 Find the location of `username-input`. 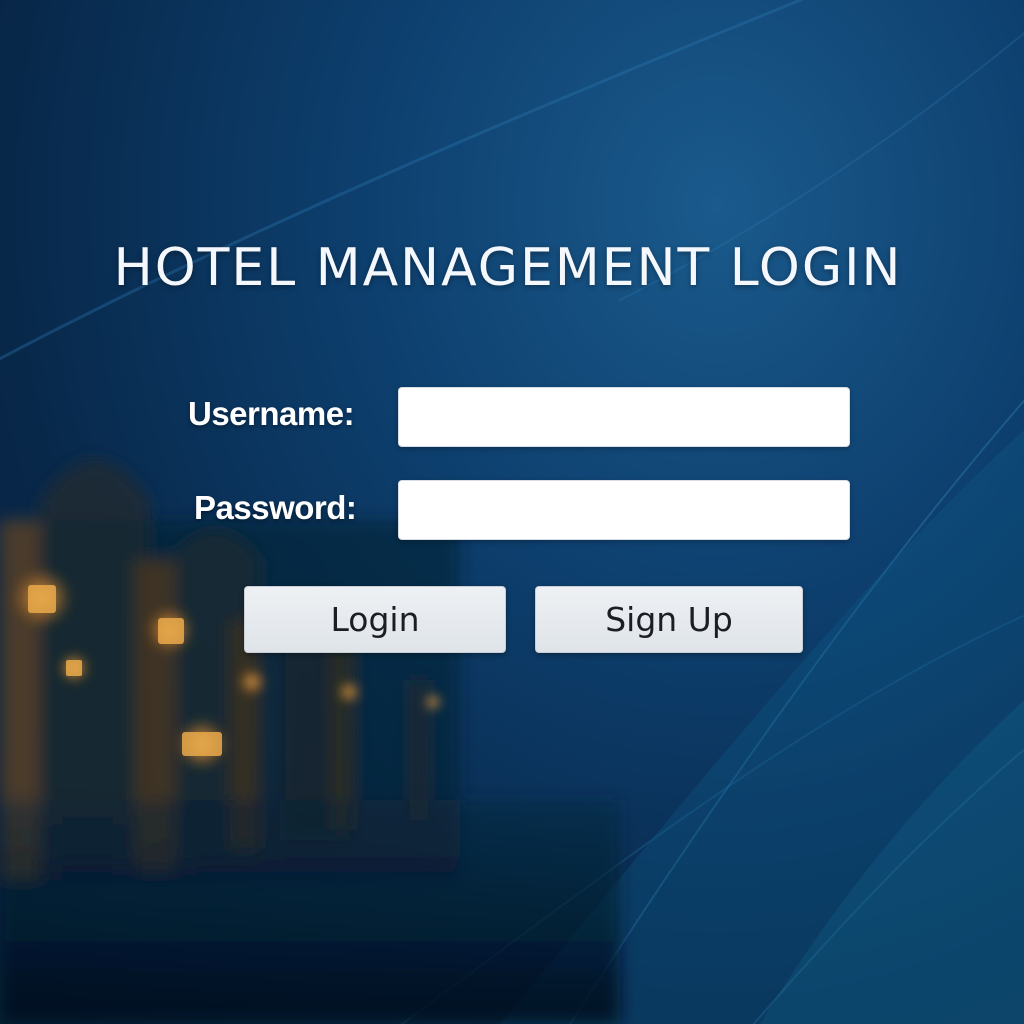

username-input is located at coordinates (624, 417).